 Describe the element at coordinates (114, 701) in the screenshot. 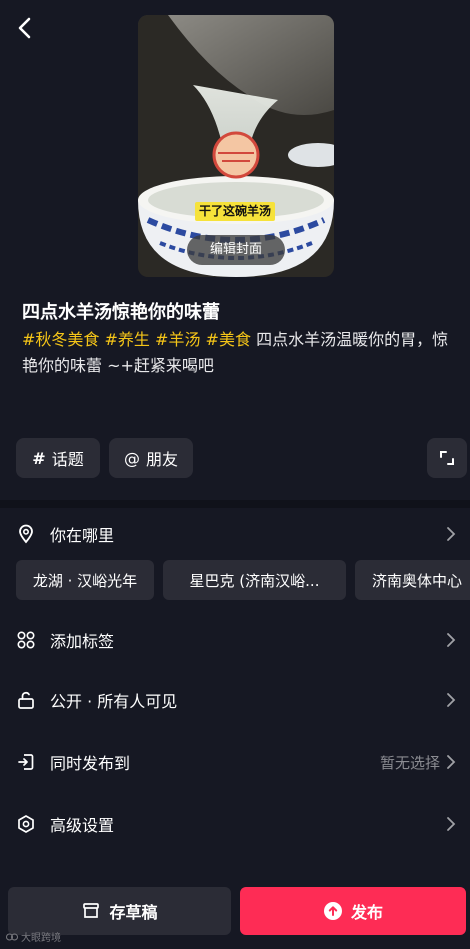

I see `visibility-label: 公开 · 所有人可见` at that location.